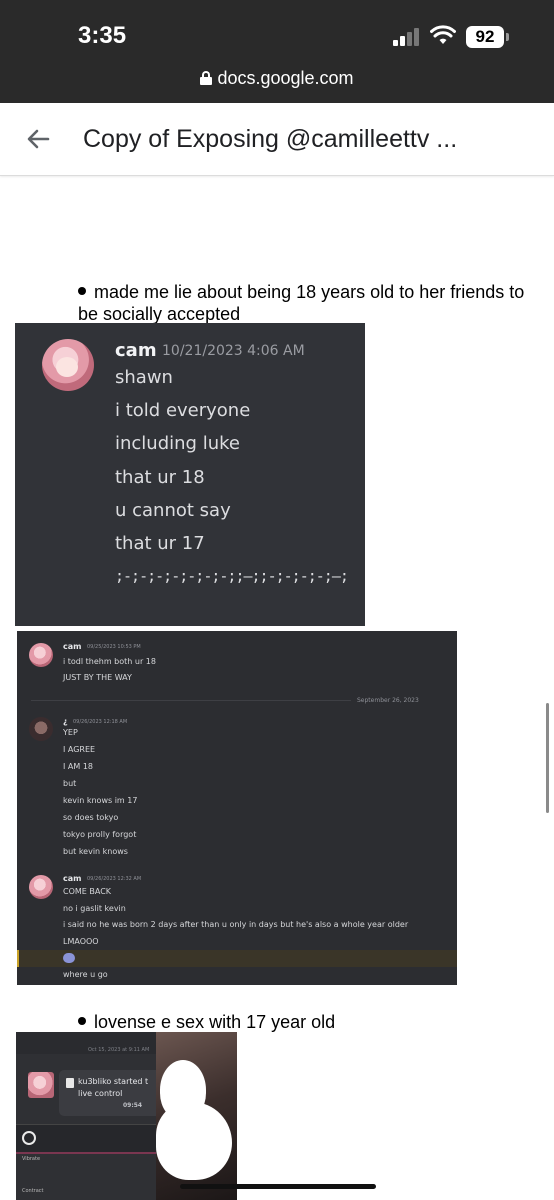 This screenshot has width=554, height=1200. Describe the element at coordinates (237, 958) in the screenshot. I see `highlighted-message-row` at that location.